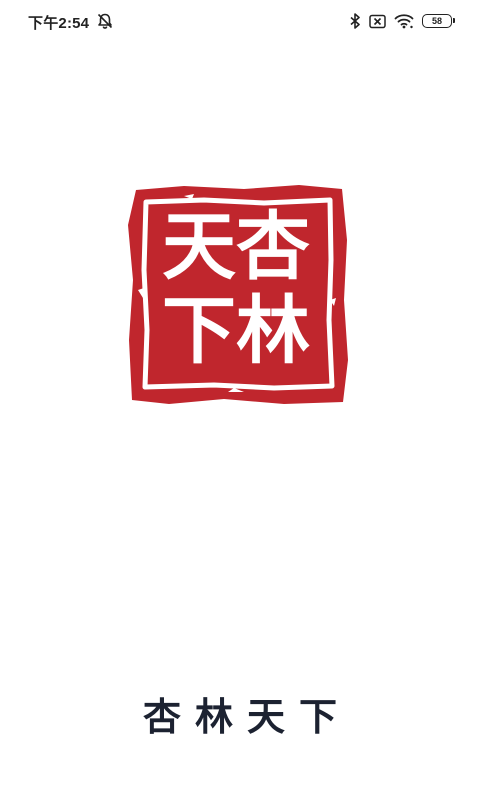  Describe the element at coordinates (199, 247) in the screenshot. I see `seal-char-tian: 天` at that location.